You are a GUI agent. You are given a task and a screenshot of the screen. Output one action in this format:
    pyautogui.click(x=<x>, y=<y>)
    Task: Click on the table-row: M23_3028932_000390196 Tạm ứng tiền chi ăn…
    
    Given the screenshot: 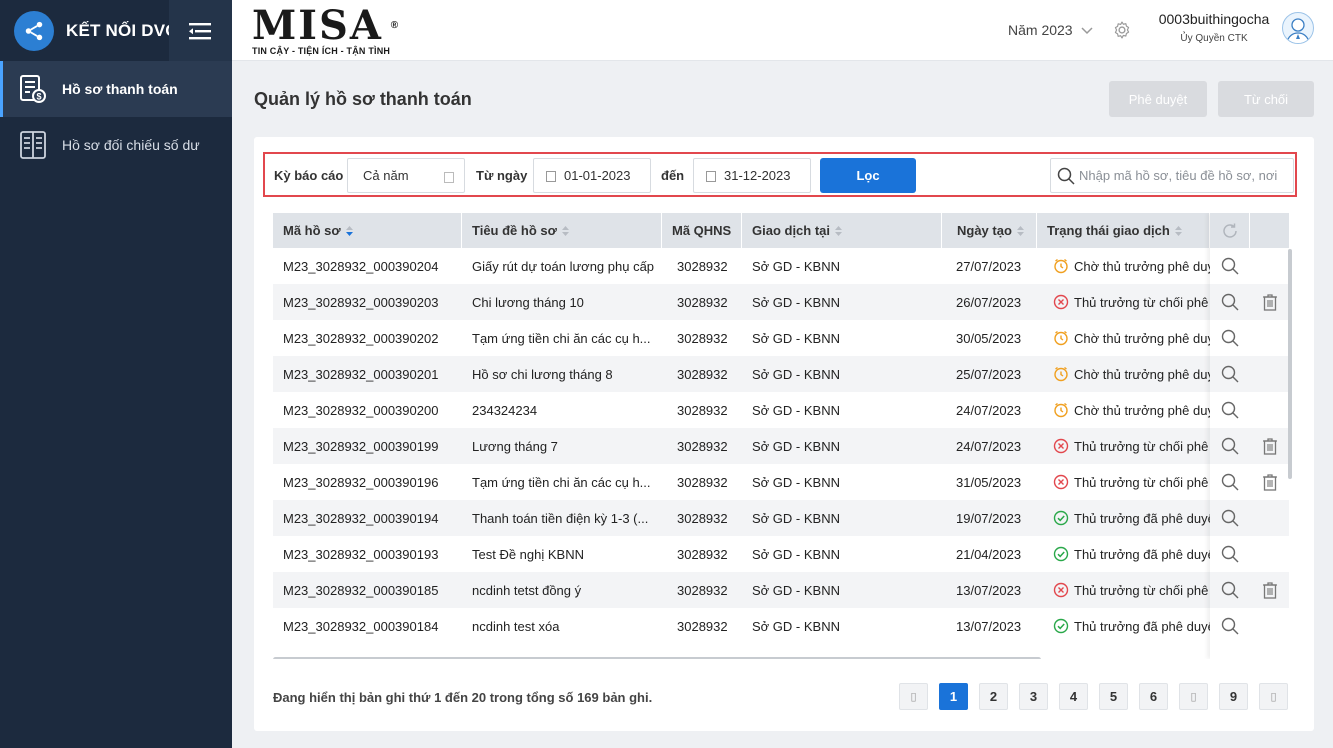 What is the action you would take?
    pyautogui.click(x=781, y=482)
    